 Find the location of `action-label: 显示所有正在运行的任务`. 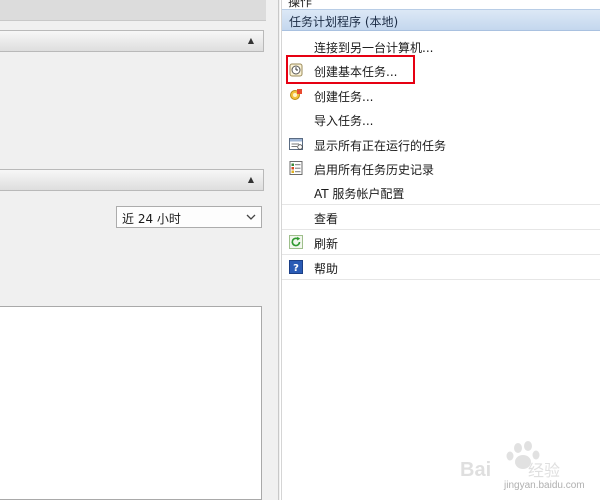

action-label: 显示所有正在运行的任务 is located at coordinates (380, 146).